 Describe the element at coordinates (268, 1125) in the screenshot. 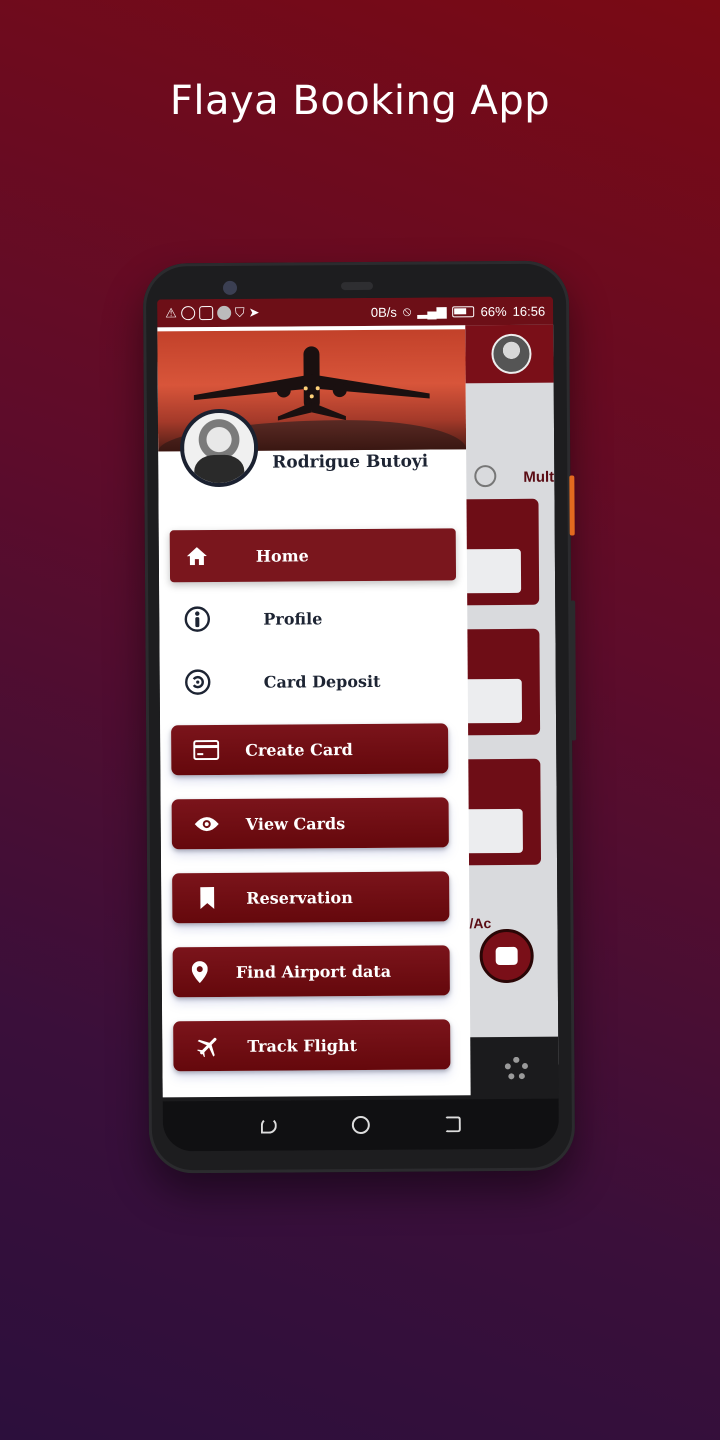

I see `back-icon` at that location.